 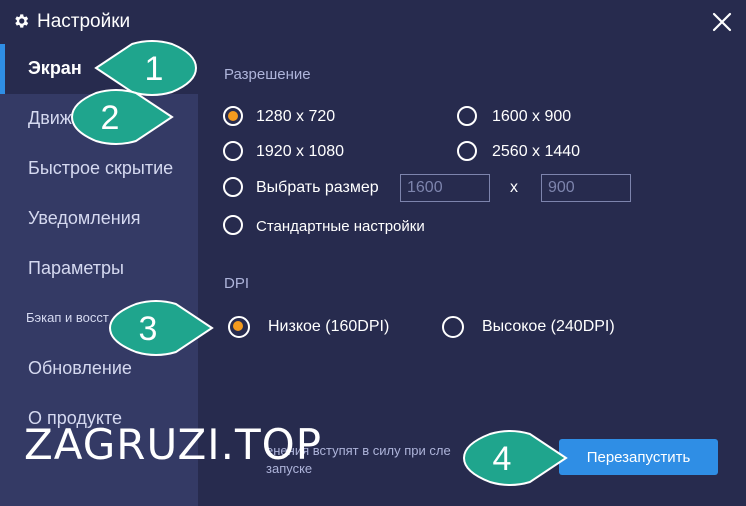 I want to click on radio-label-1280x720: 1280 x 720, so click(x=296, y=116).